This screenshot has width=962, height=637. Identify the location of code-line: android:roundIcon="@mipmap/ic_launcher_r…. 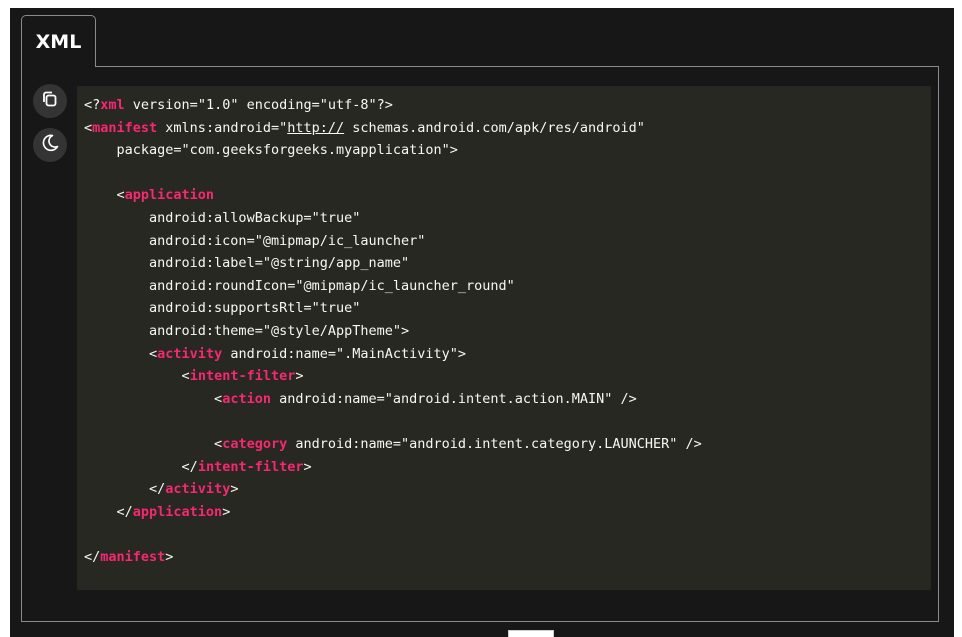
(332, 285).